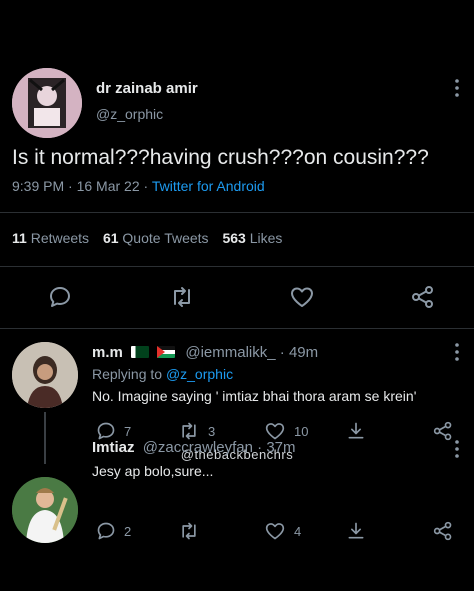 This screenshot has width=474, height=591. I want to click on pakistan-flag-icon, so click(140, 352).